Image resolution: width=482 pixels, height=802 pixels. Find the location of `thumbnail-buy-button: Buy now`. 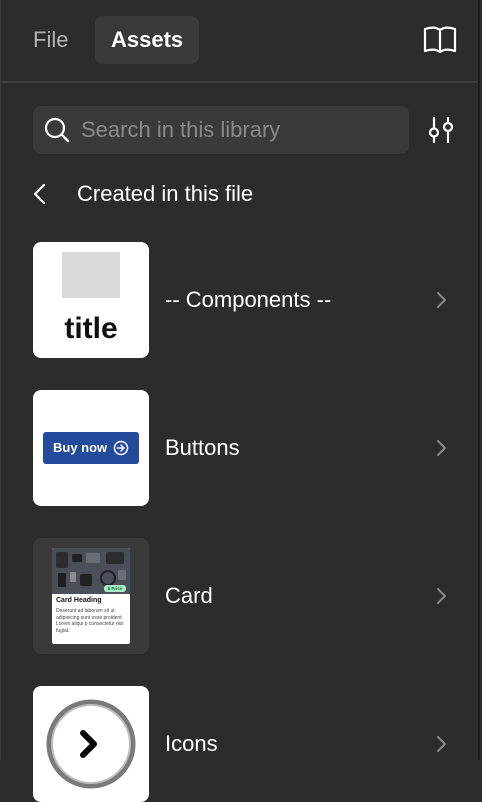

thumbnail-buy-button: Buy now is located at coordinates (91, 448).